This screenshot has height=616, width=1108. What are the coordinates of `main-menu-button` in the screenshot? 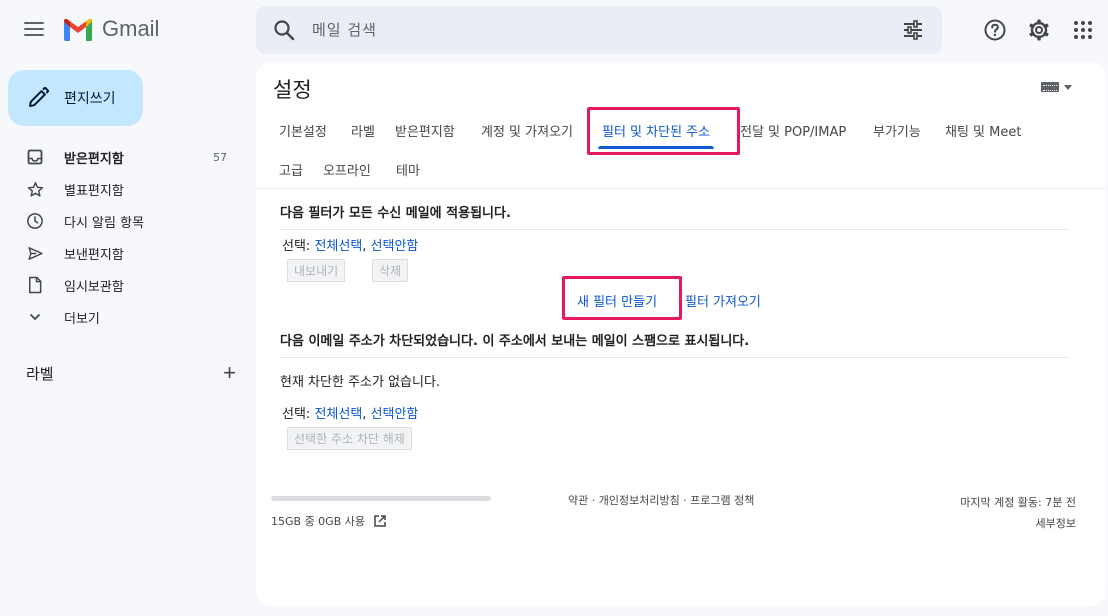 It's located at (34, 30).